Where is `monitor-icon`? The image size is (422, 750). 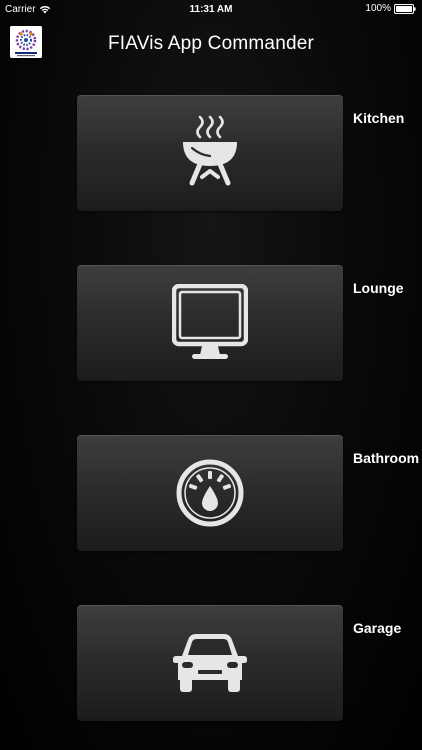
monitor-icon is located at coordinates (210, 321).